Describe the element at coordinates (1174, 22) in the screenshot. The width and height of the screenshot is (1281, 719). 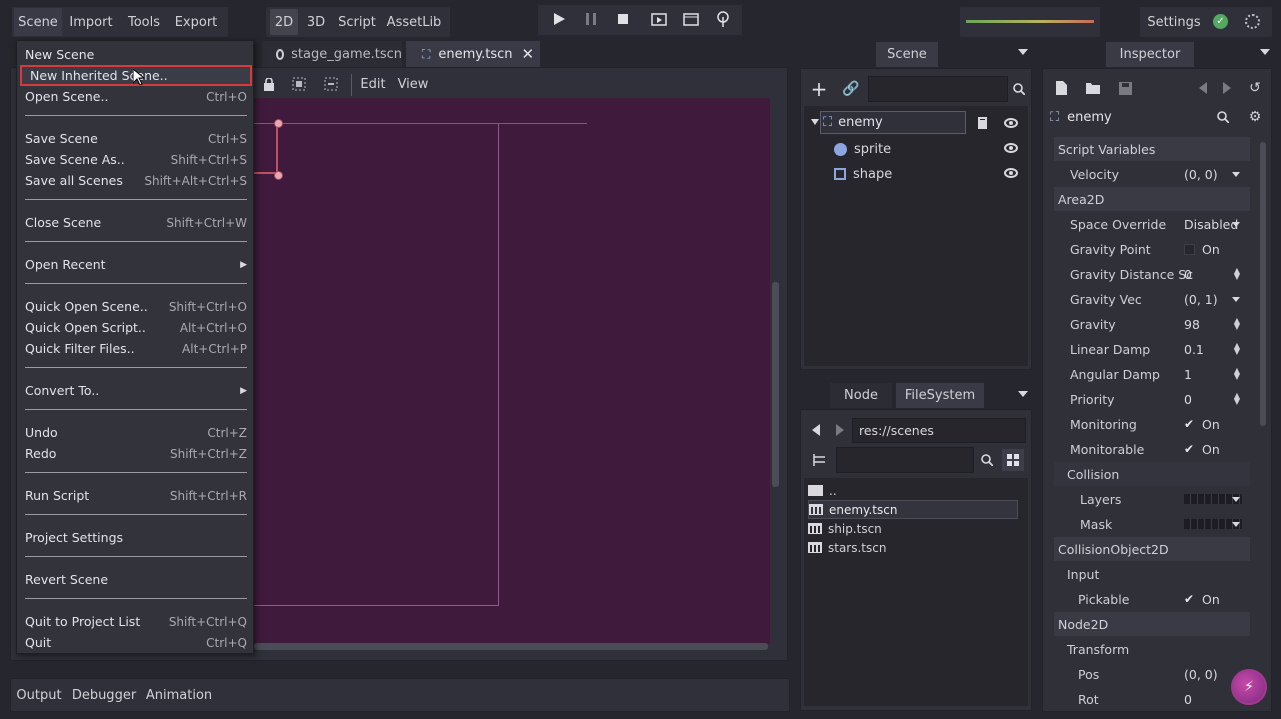
I see `settings-button: Settings` at that location.